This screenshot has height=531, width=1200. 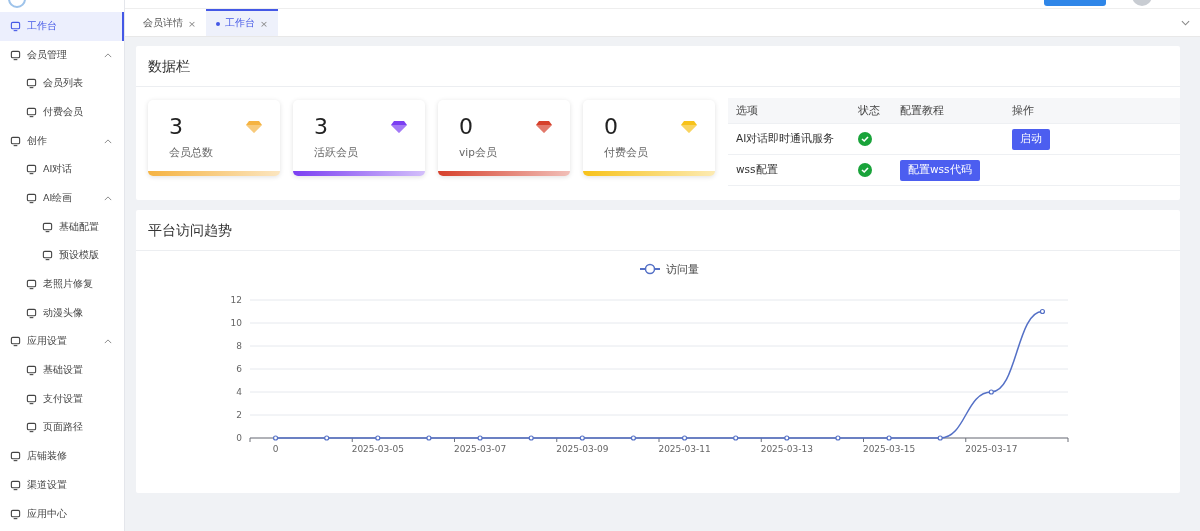 I want to click on axis-label: 2025-03-15, so click(x=889, y=449).